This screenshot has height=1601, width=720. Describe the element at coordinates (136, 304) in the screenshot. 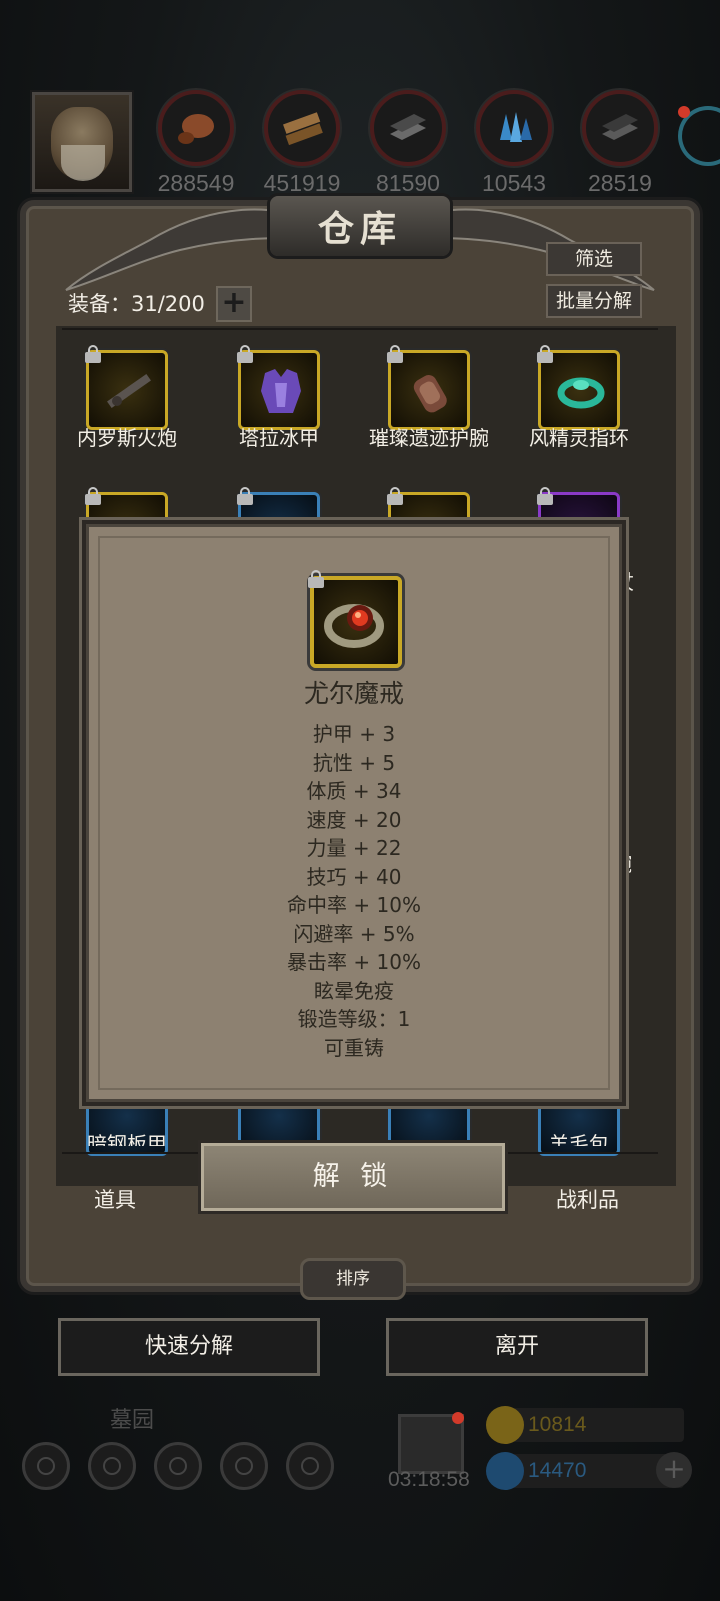

I see `capacity-label: 装备：31/200` at that location.